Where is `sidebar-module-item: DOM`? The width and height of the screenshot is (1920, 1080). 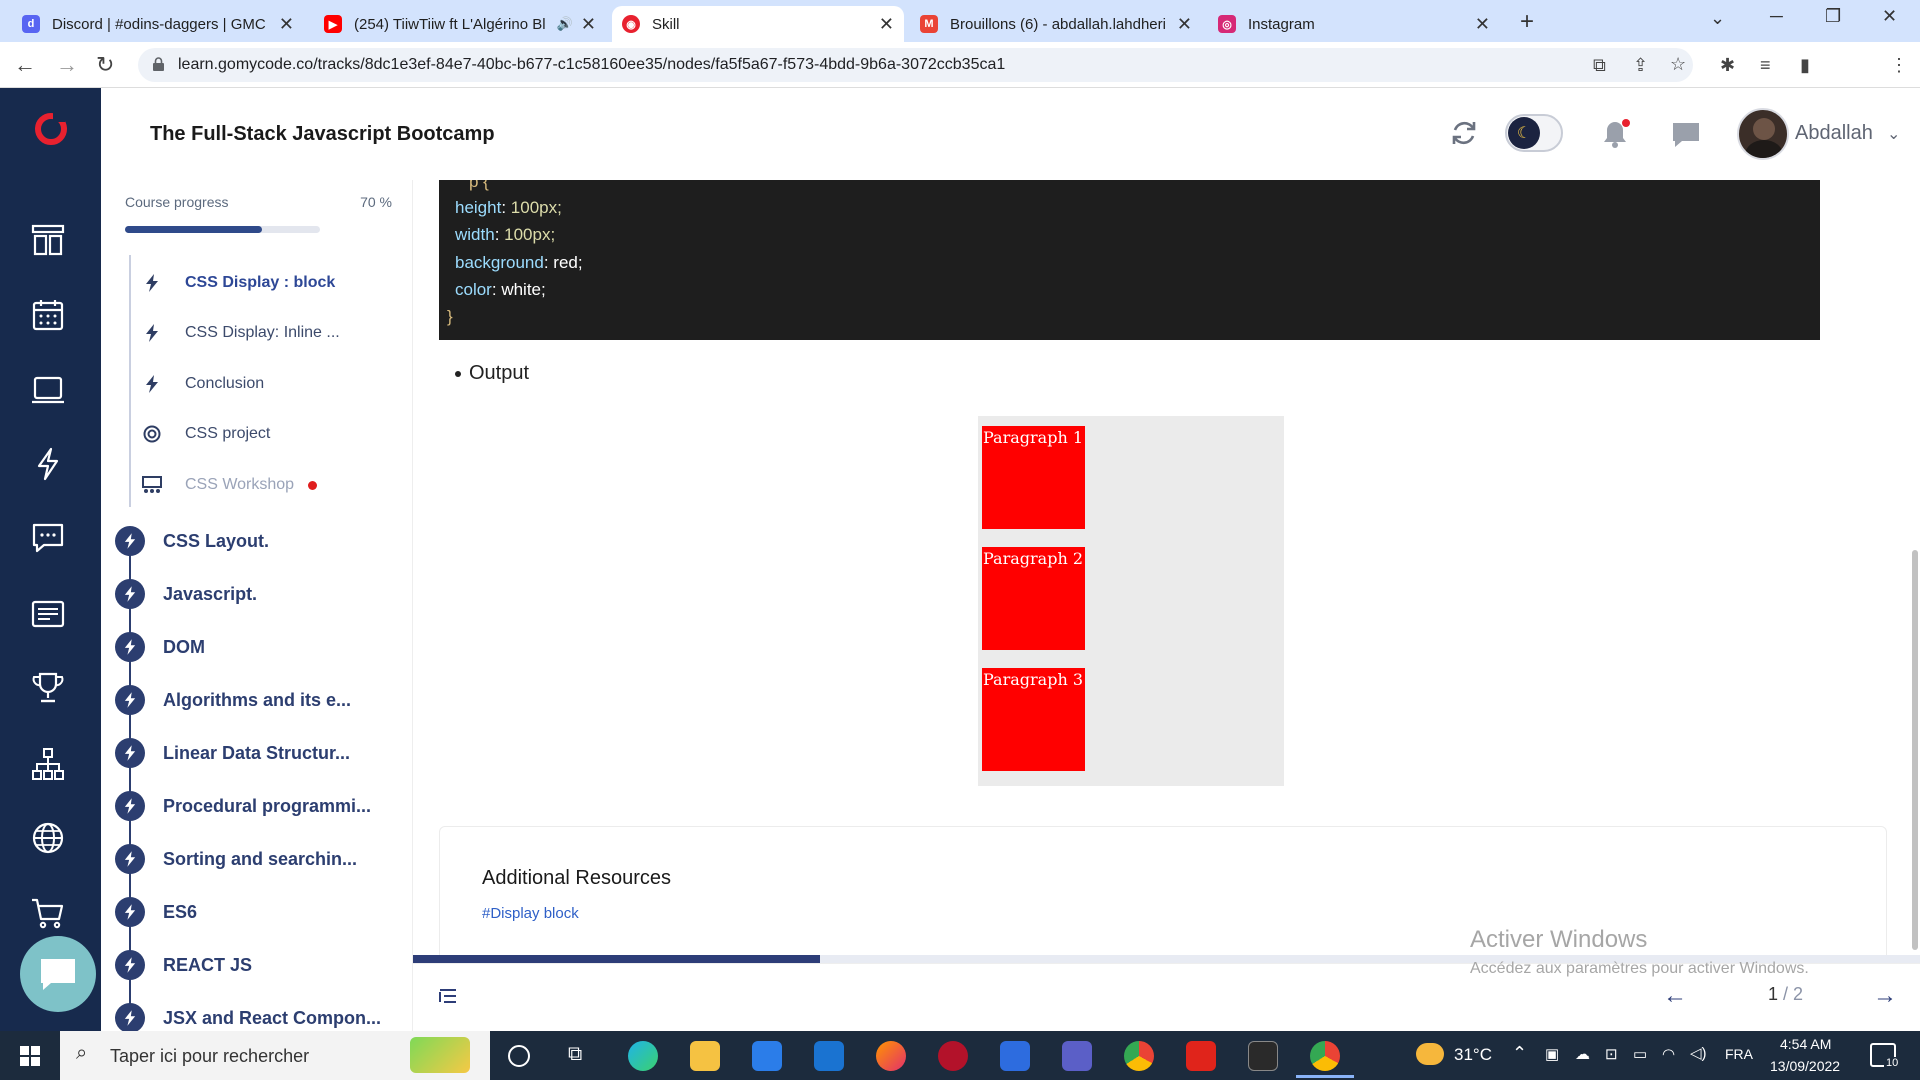 sidebar-module-item: DOM is located at coordinates (160, 647).